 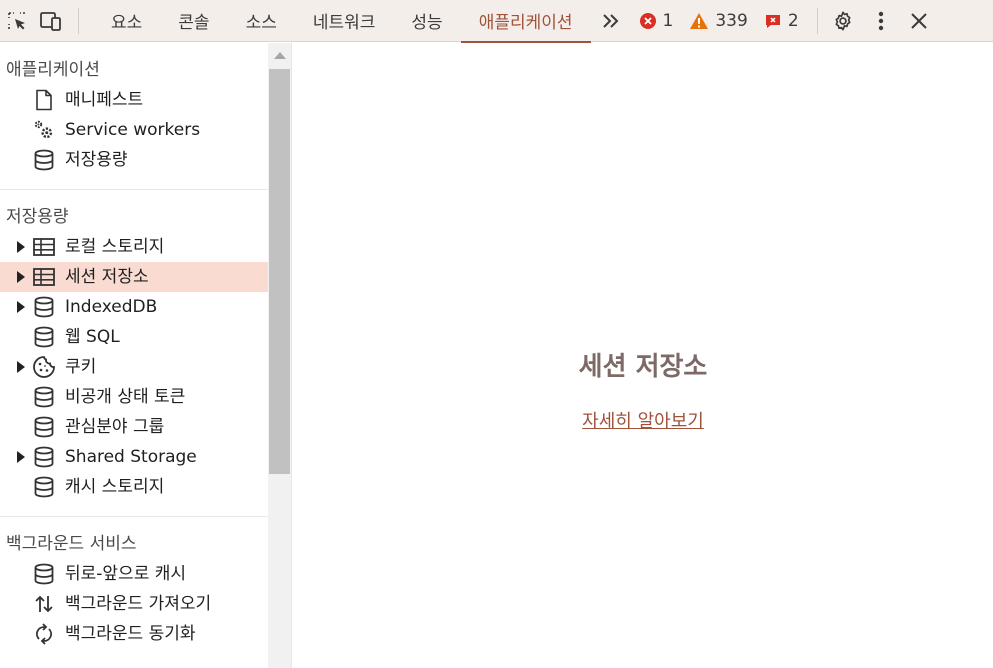 I want to click on sidebar-item-cache-storage: 캐시 스토리지, so click(x=134, y=487).